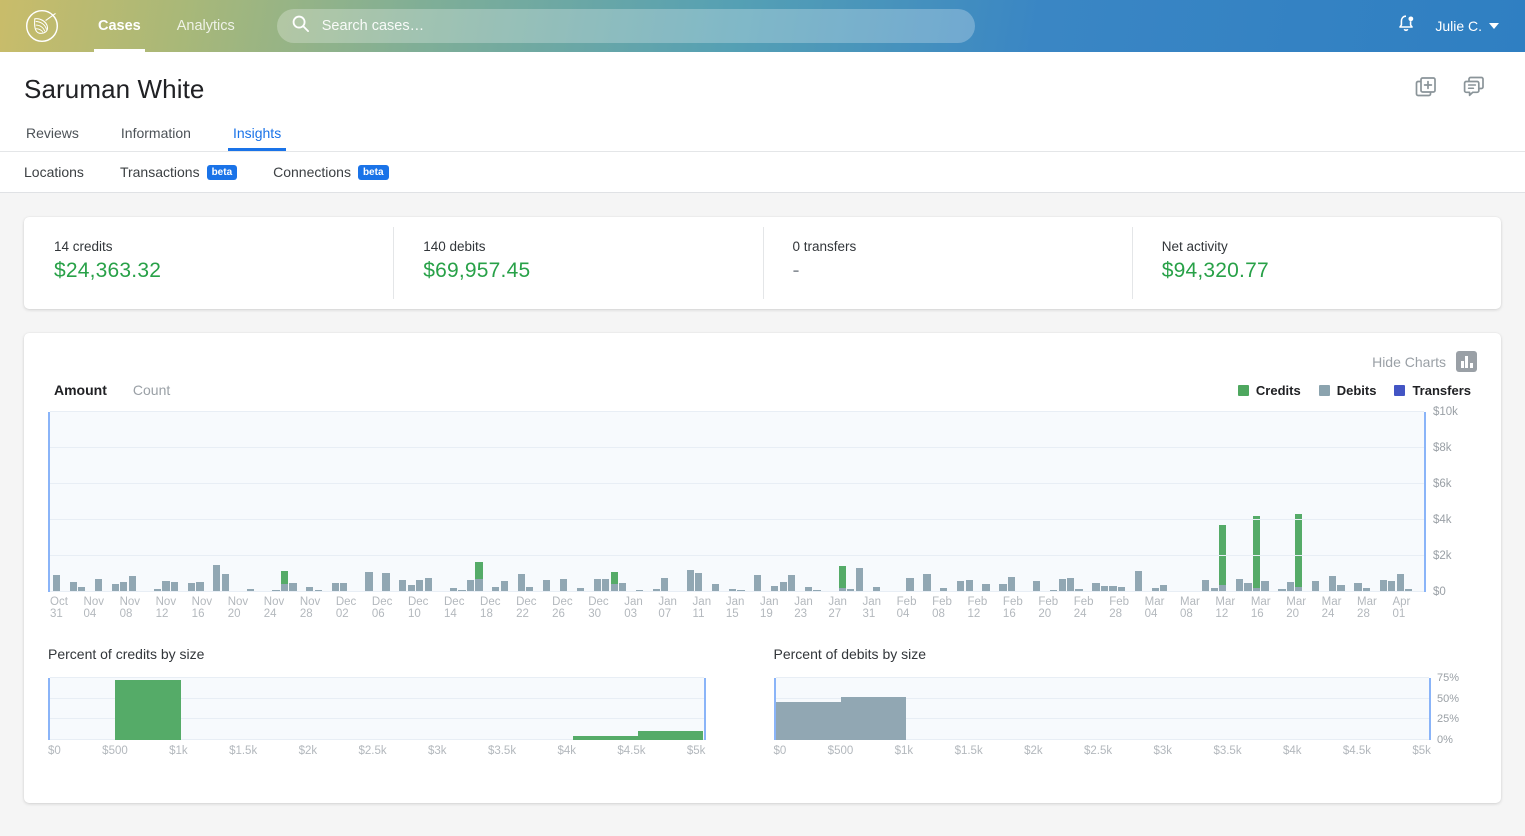 The image size is (1525, 836). I want to click on x-axis-tick: Dec 18, so click(490, 608).